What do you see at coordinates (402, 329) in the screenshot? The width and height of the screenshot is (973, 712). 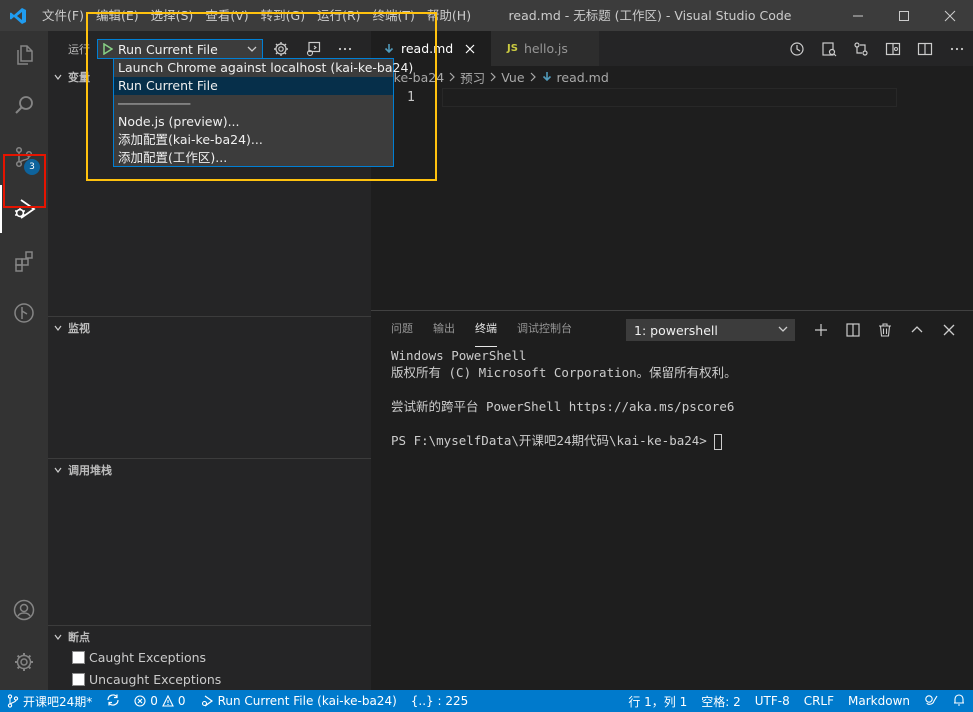 I see `tab-problems: 问题` at bounding box center [402, 329].